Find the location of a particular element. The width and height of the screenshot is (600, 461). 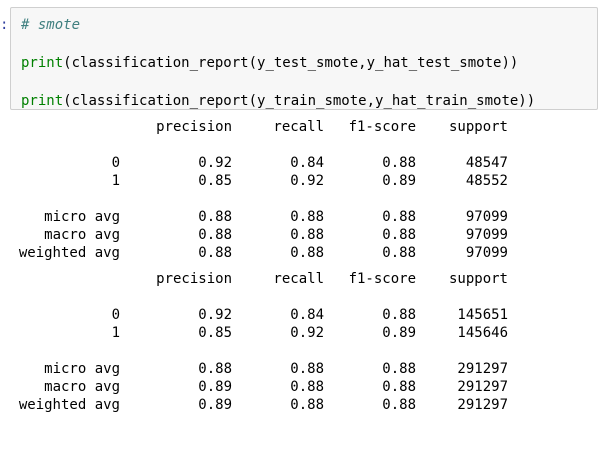

code-comment: # smote is located at coordinates (51, 25).